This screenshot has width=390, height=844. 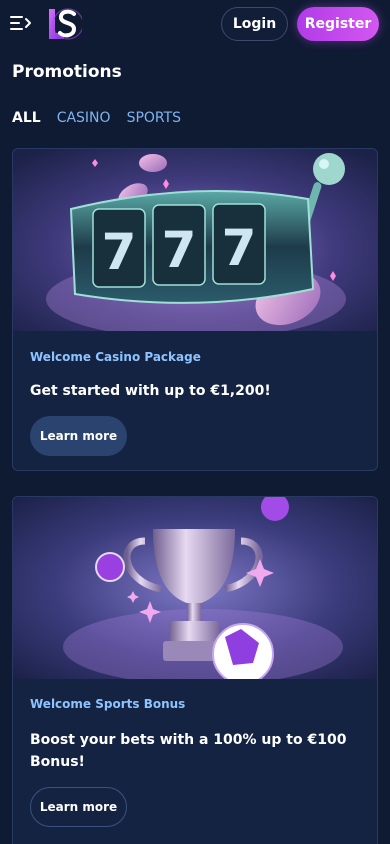 I want to click on top-bar: Login Register, so click(x=195, y=25).